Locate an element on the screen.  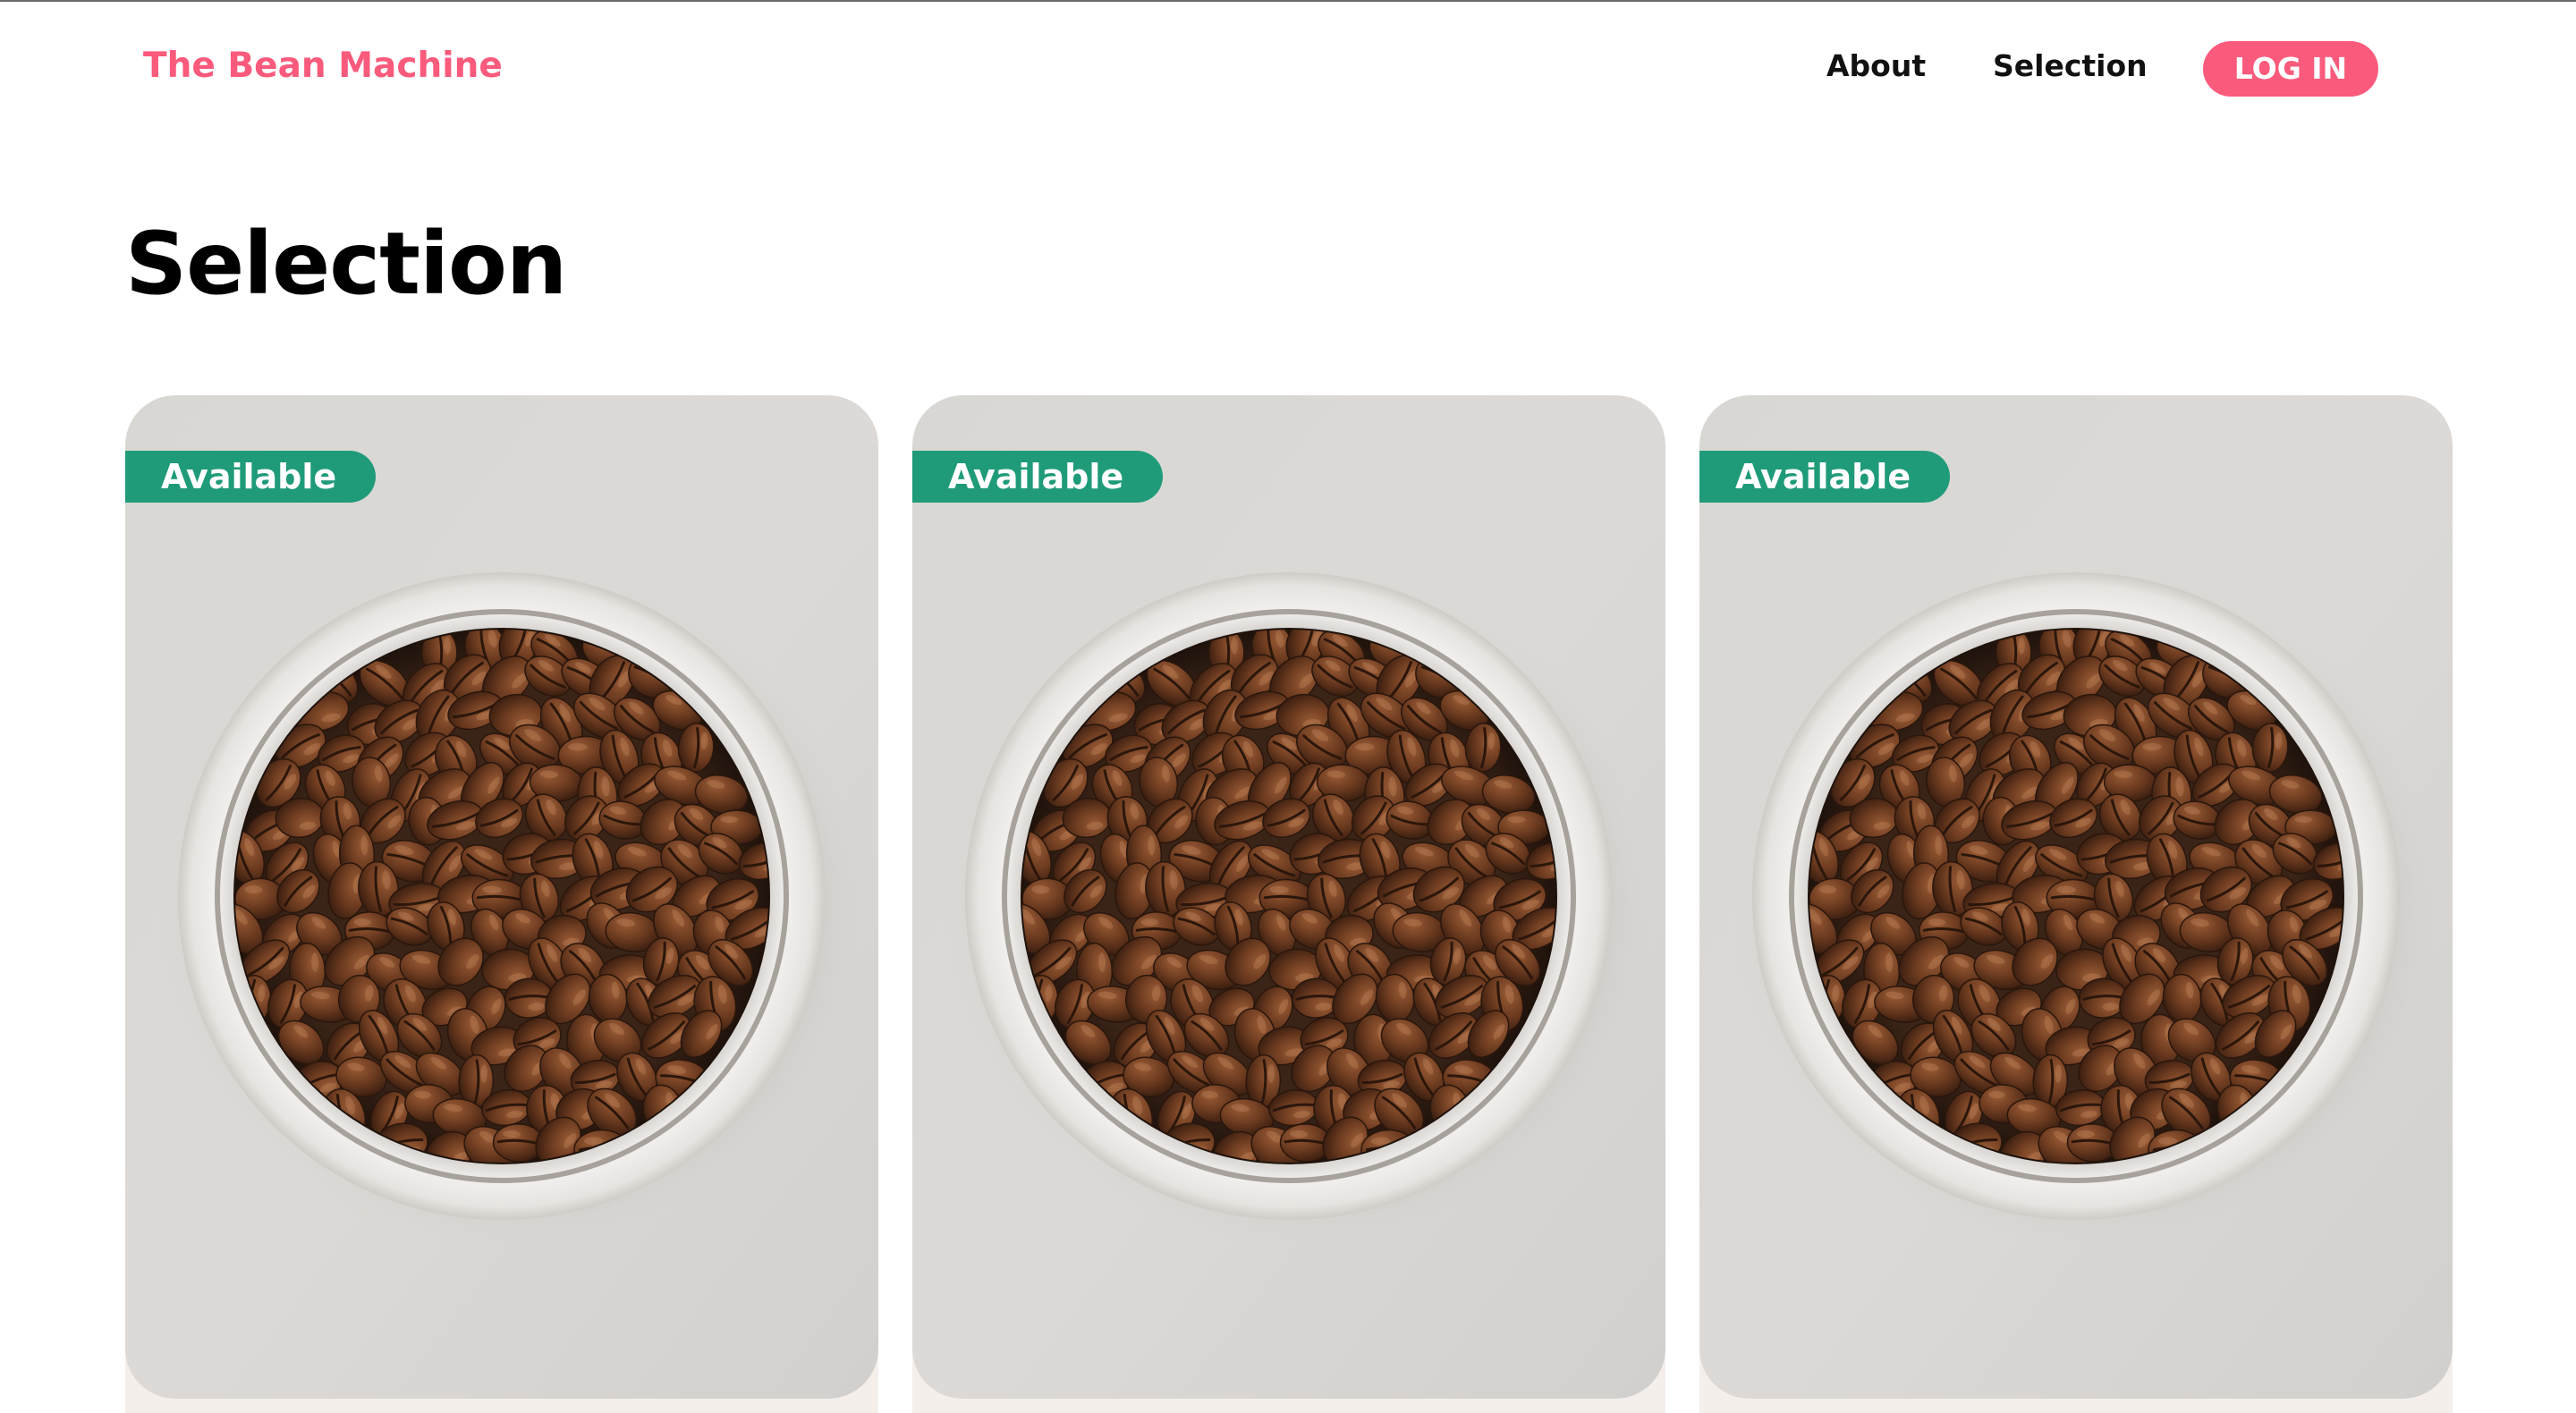
brand-logo-link: The Bean Machine is located at coordinates (323, 66).